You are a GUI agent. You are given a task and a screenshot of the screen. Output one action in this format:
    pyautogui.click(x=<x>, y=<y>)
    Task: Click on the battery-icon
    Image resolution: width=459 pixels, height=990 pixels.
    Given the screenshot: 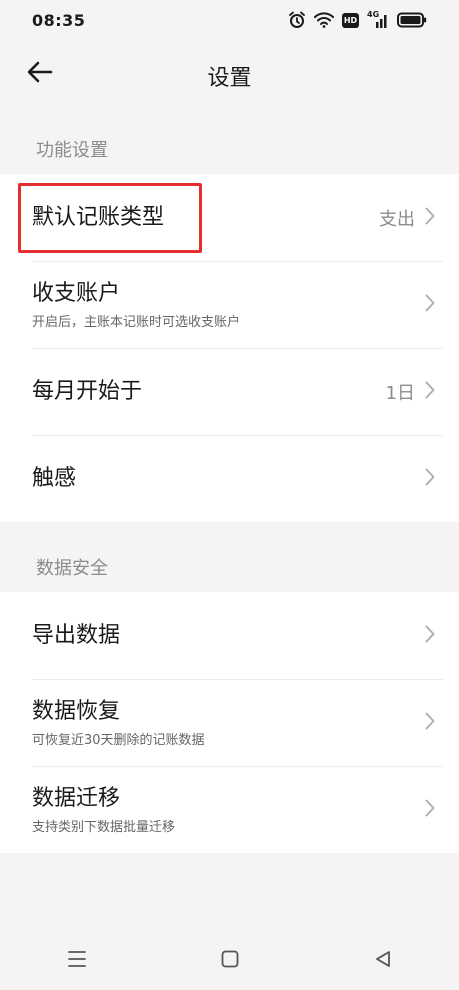 What is the action you would take?
    pyautogui.click(x=412, y=20)
    